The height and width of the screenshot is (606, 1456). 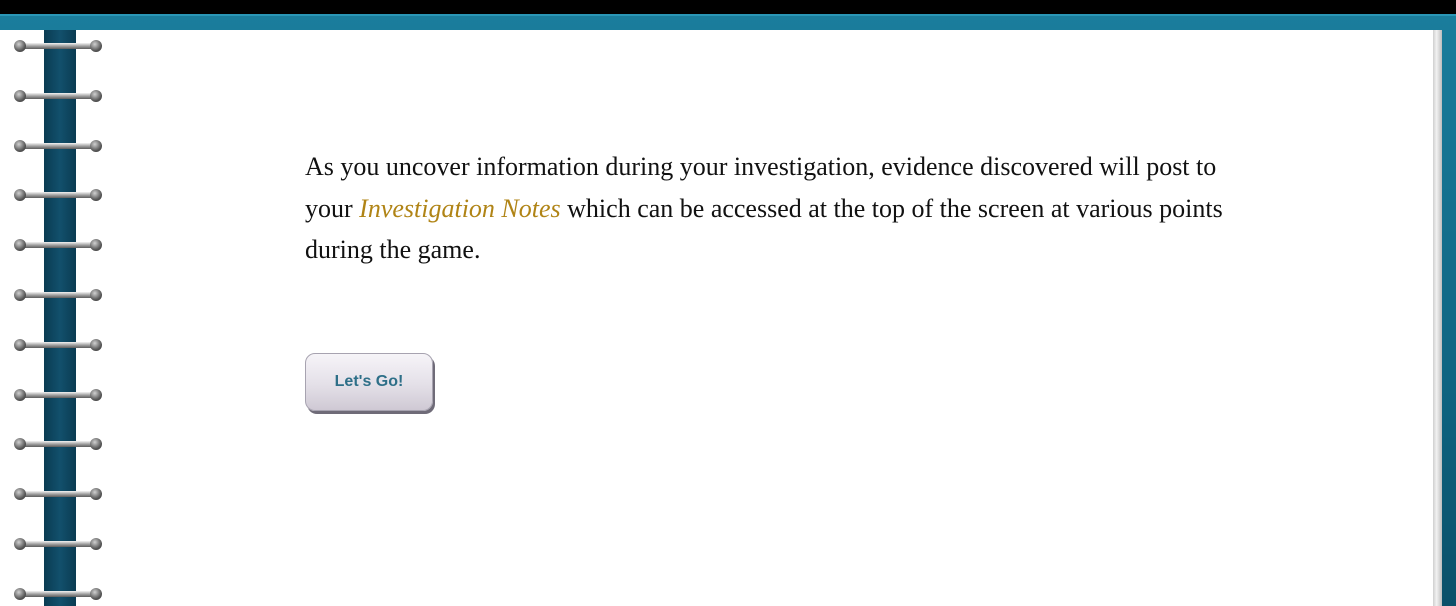 I want to click on page-edge, so click(x=1437, y=318).